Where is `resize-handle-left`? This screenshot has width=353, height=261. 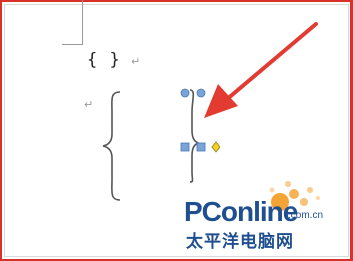
resize-handle-left is located at coordinates (185, 147).